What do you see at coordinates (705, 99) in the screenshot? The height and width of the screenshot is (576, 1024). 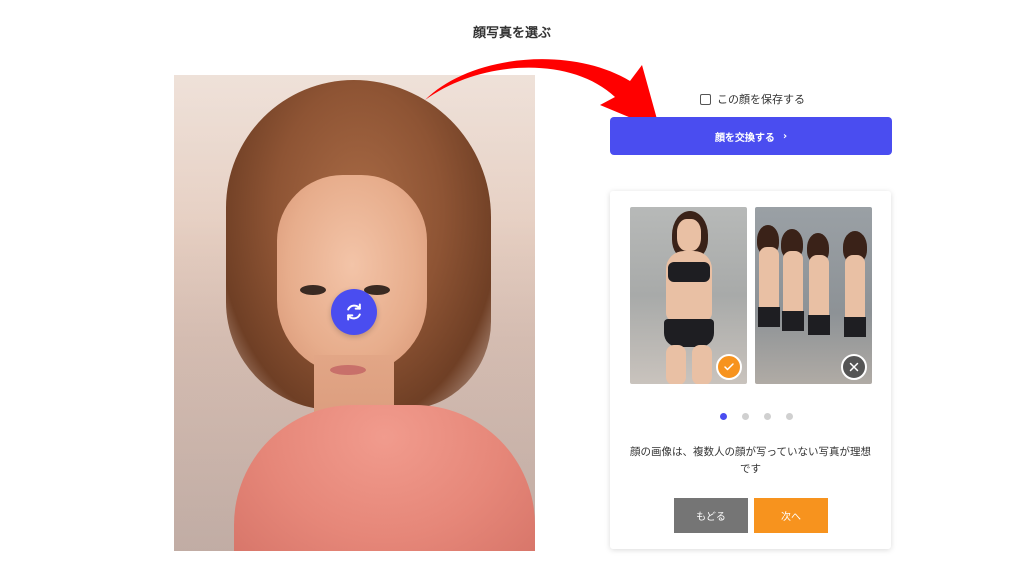 I see `save-face-checkbox` at bounding box center [705, 99].